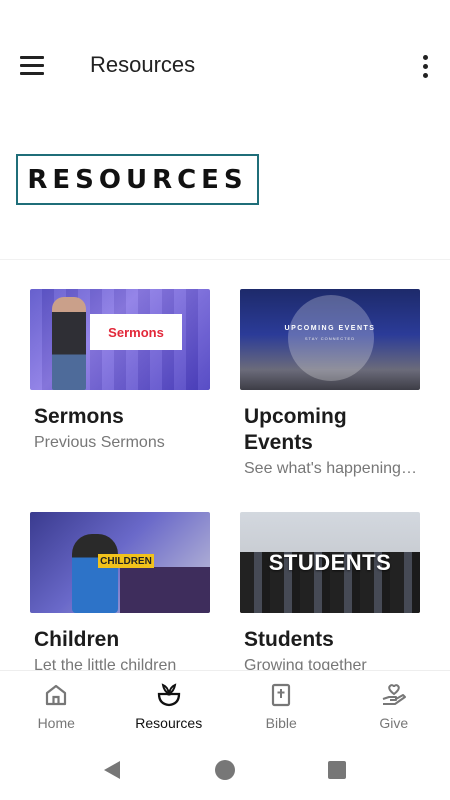 The width and height of the screenshot is (450, 800). What do you see at coordinates (95, 573) in the screenshot?
I see `child-image` at bounding box center [95, 573].